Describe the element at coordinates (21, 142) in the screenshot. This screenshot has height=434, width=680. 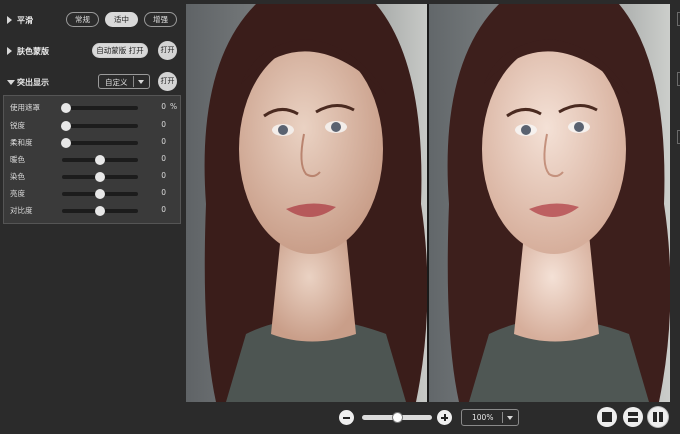
I see `adjustment-label: 柔和度` at that location.